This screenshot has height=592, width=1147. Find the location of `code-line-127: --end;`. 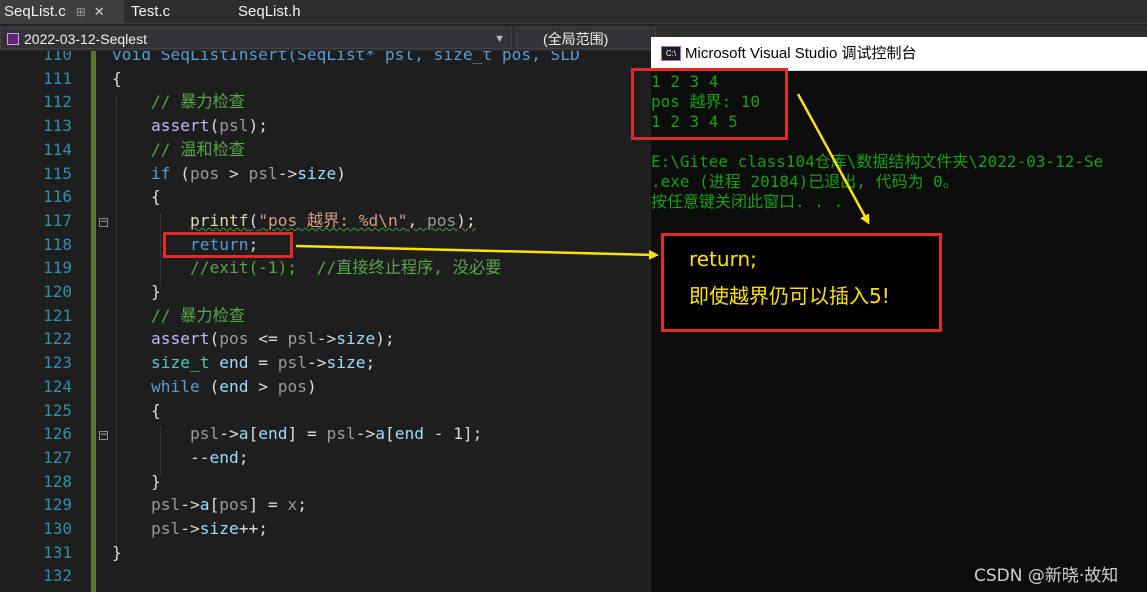

code-line-127: --end; is located at coordinates (180, 457).